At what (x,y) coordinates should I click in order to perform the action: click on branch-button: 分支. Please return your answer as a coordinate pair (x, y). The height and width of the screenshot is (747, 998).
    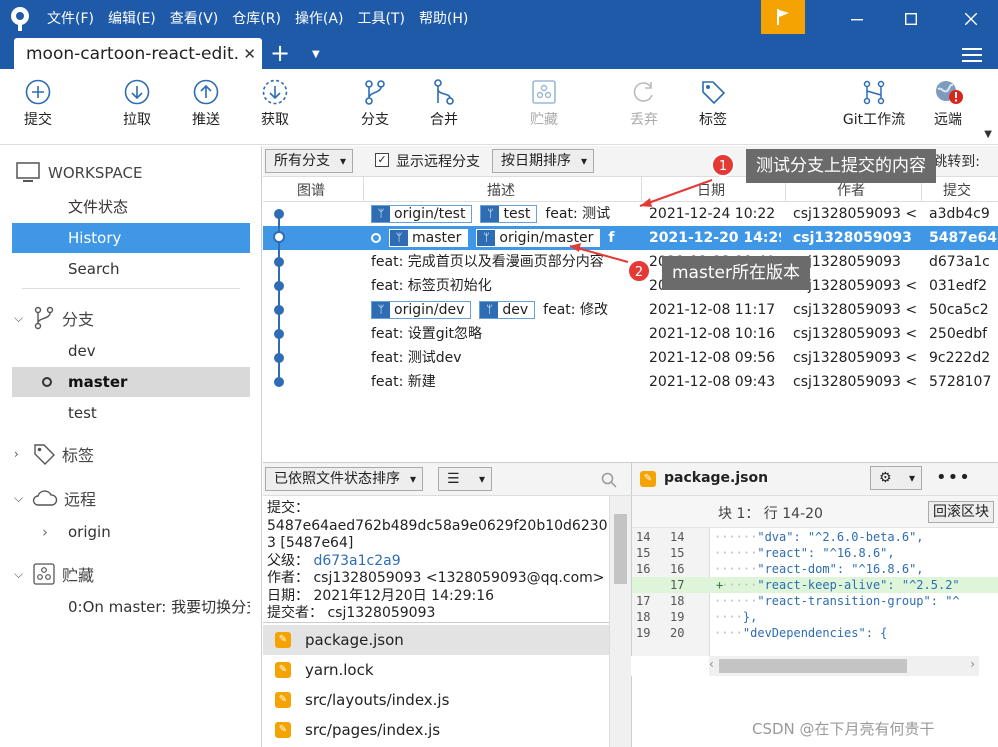
    Looking at the image, I should click on (375, 104).